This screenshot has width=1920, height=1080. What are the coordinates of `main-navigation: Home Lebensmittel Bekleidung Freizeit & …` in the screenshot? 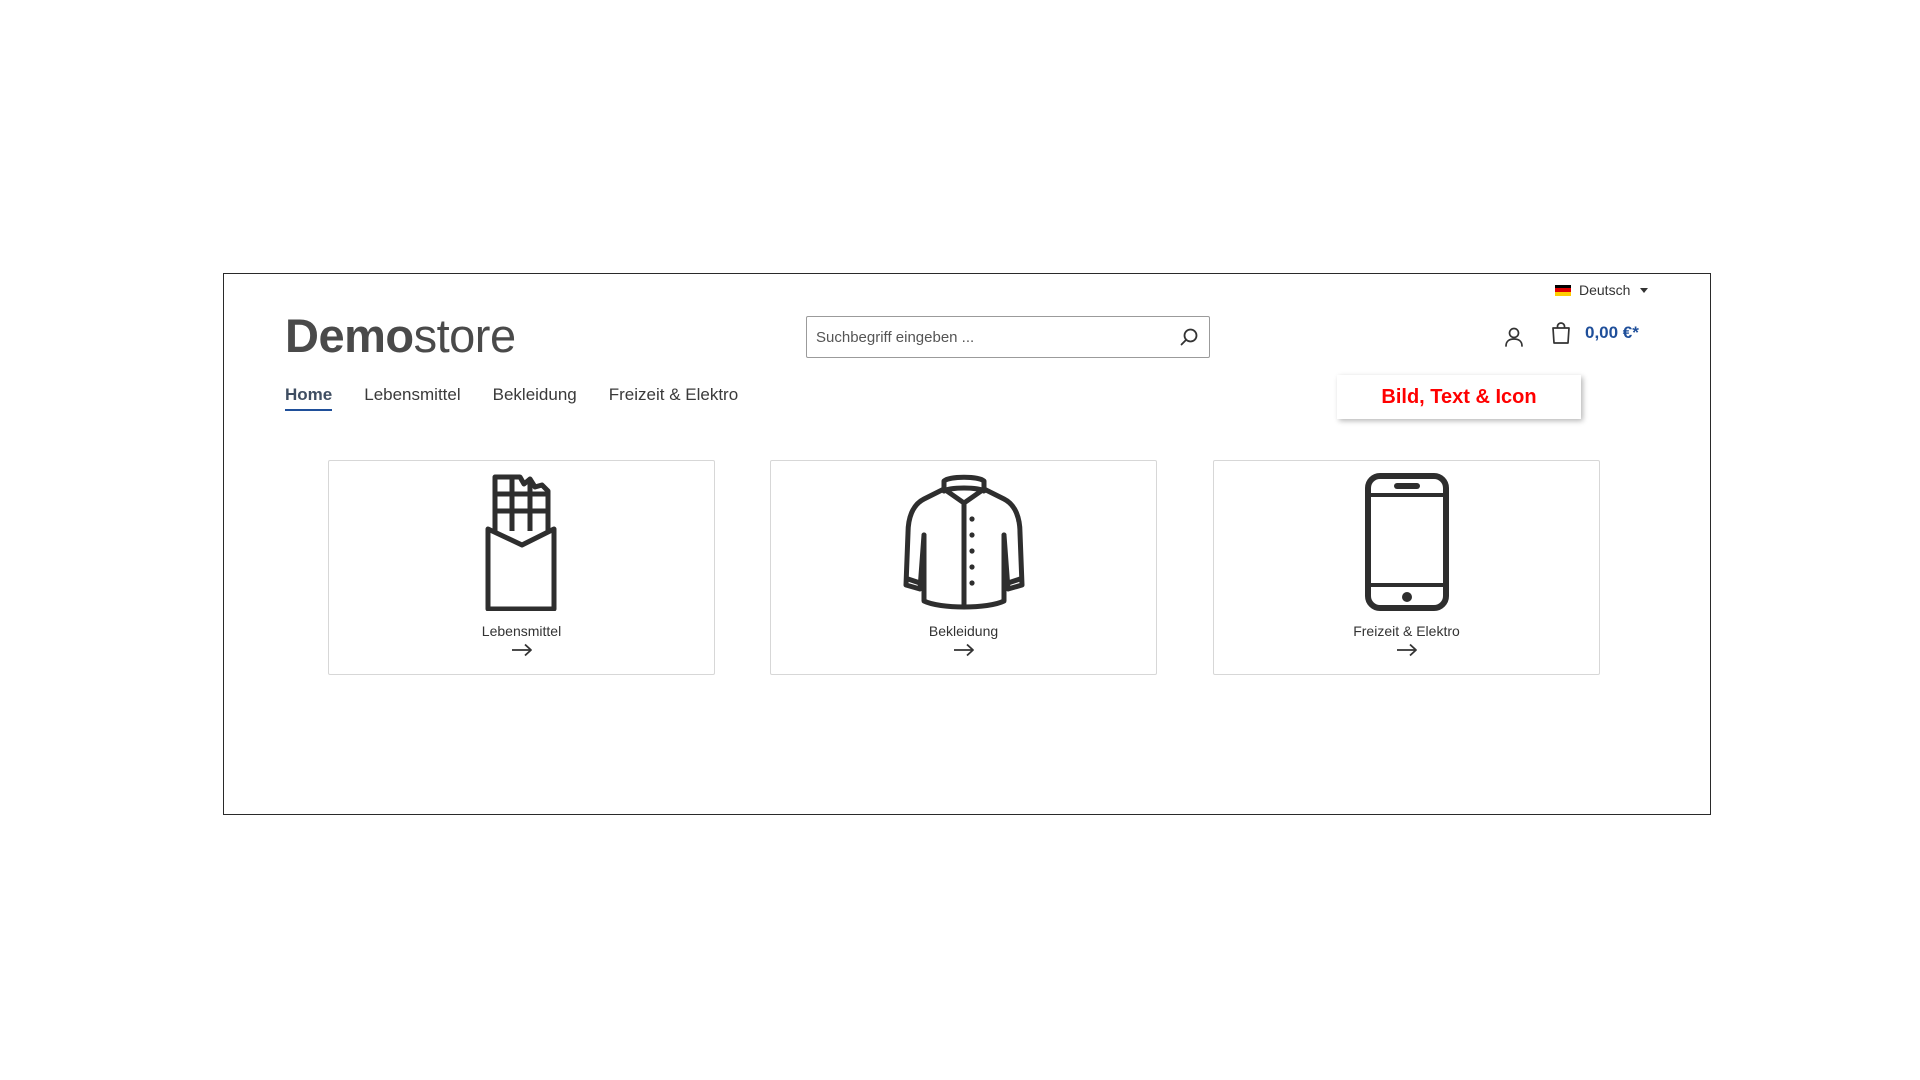 It's located at (511, 398).